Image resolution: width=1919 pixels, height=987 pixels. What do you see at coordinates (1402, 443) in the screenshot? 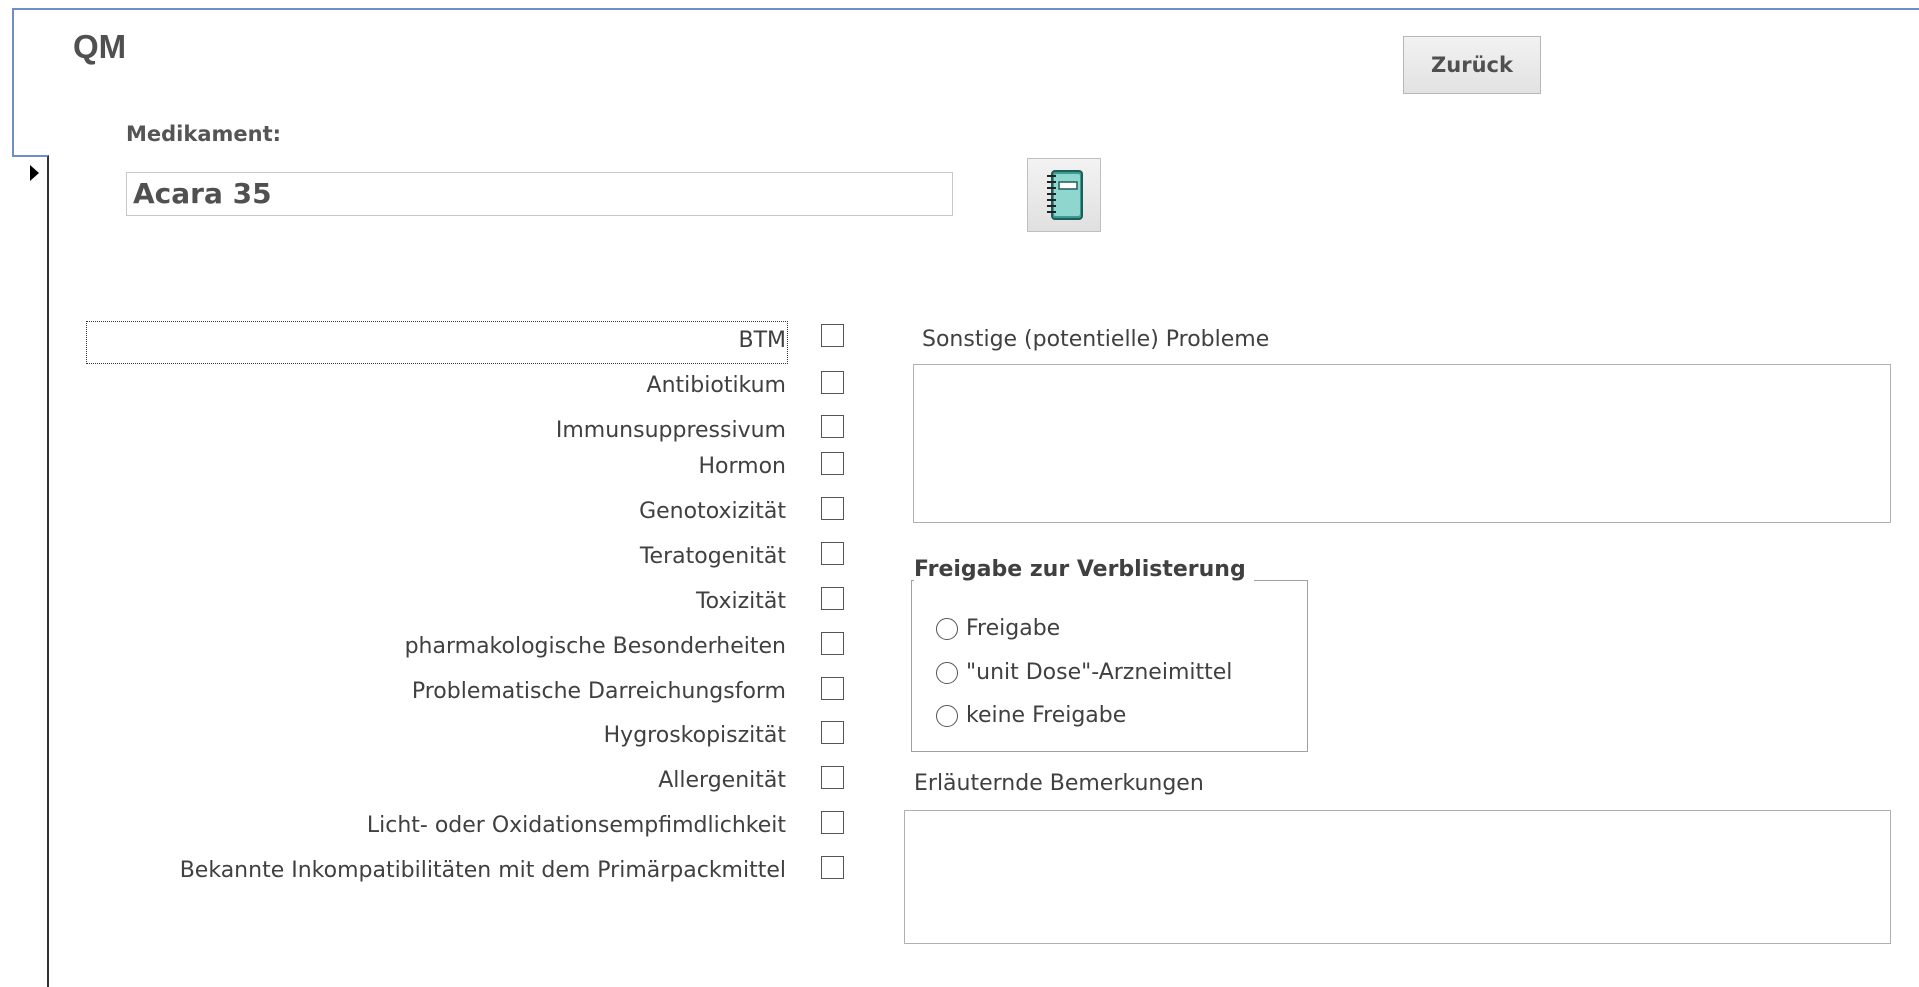
I see `problems-textarea` at bounding box center [1402, 443].